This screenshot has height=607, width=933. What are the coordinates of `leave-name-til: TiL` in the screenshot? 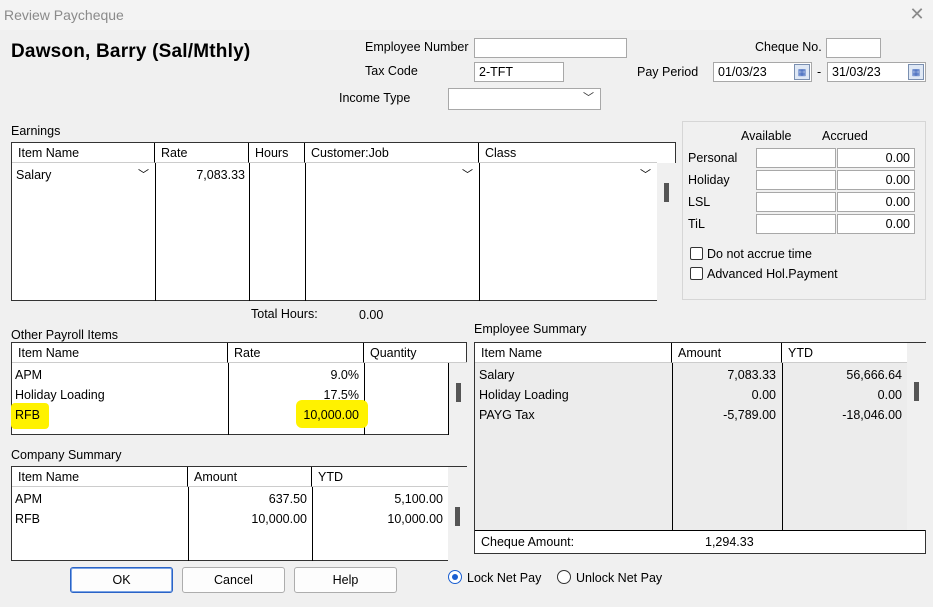 It's located at (696, 224).